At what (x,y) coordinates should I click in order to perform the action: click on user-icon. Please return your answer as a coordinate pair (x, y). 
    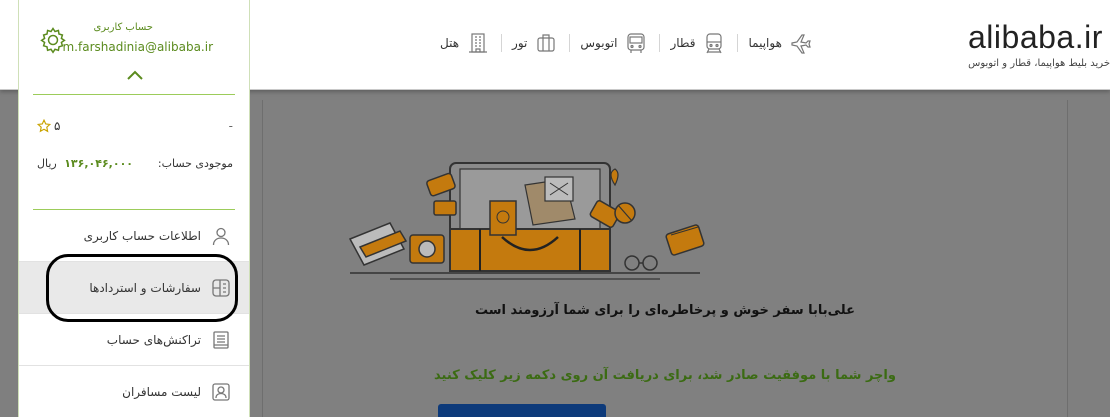
    Looking at the image, I should click on (221, 236).